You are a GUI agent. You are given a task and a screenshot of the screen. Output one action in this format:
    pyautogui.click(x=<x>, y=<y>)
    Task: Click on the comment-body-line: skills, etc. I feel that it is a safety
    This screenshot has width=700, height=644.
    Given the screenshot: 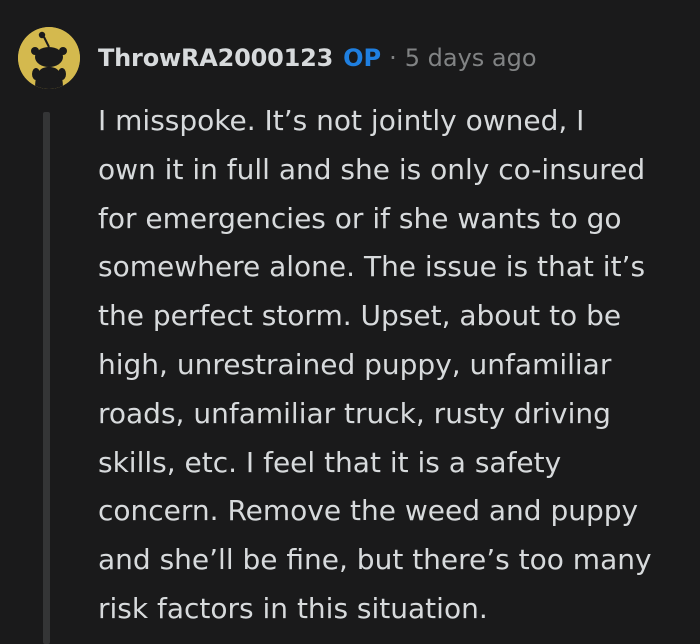 What is the action you would take?
    pyautogui.click(x=330, y=462)
    